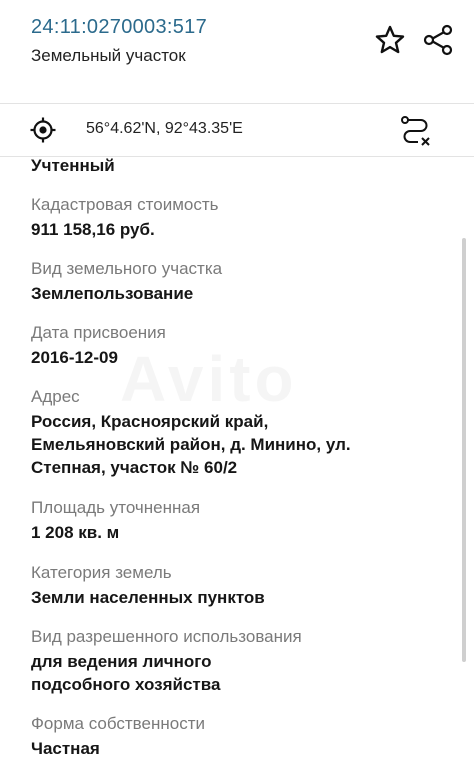 The image size is (474, 767). Describe the element at coordinates (150, 421) in the screenshot. I see `address-line: Россия, Красноярский край,` at that location.